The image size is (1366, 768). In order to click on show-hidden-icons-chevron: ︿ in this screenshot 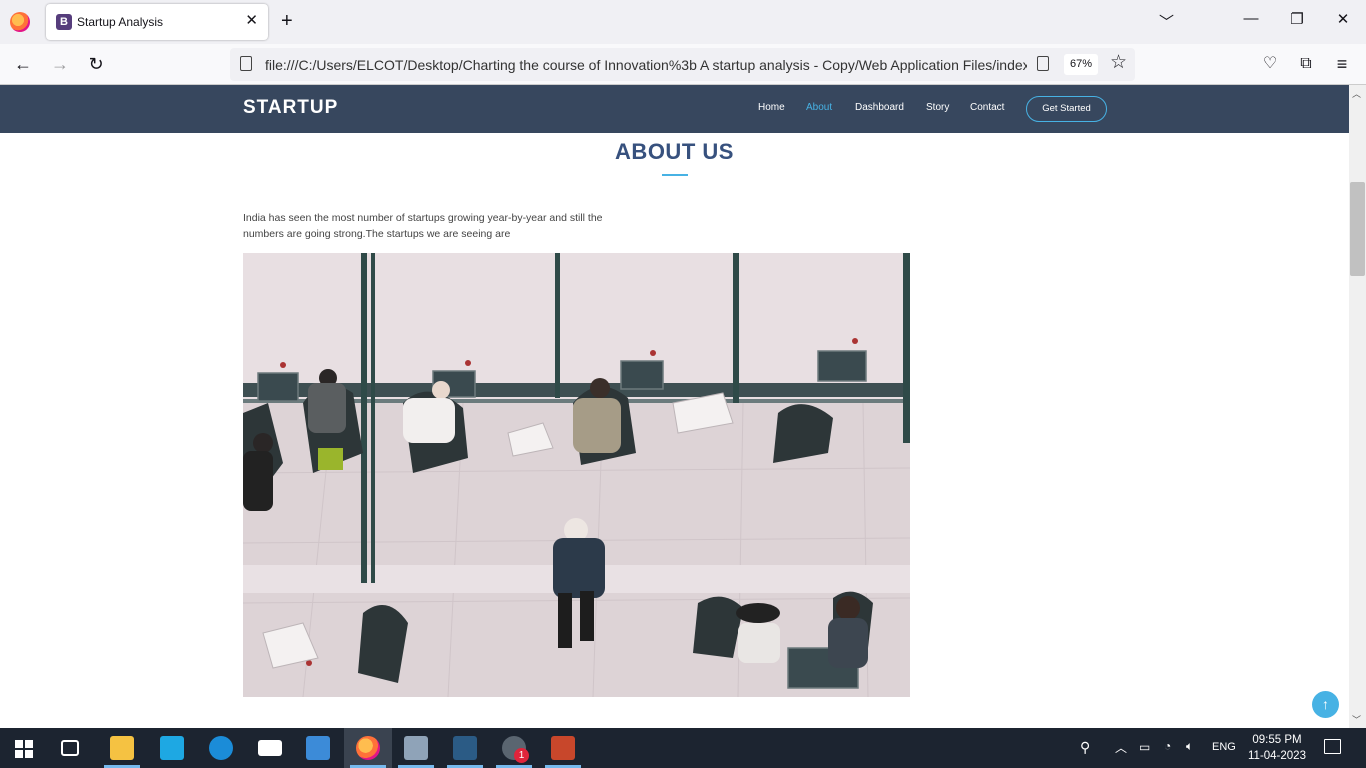, I will do `click(1121, 747)`.